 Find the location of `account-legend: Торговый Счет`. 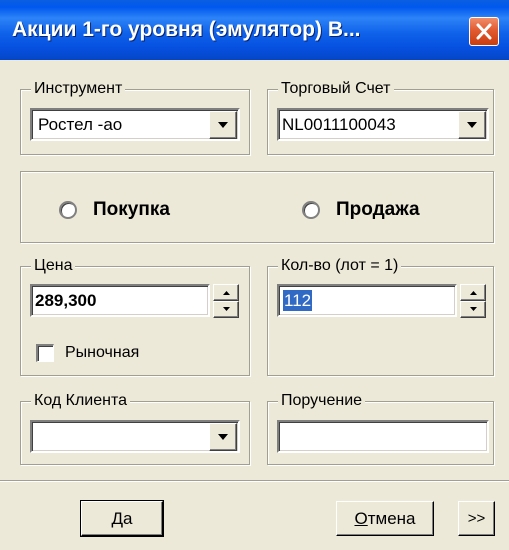

account-legend: Торговый Счет is located at coordinates (336, 89).